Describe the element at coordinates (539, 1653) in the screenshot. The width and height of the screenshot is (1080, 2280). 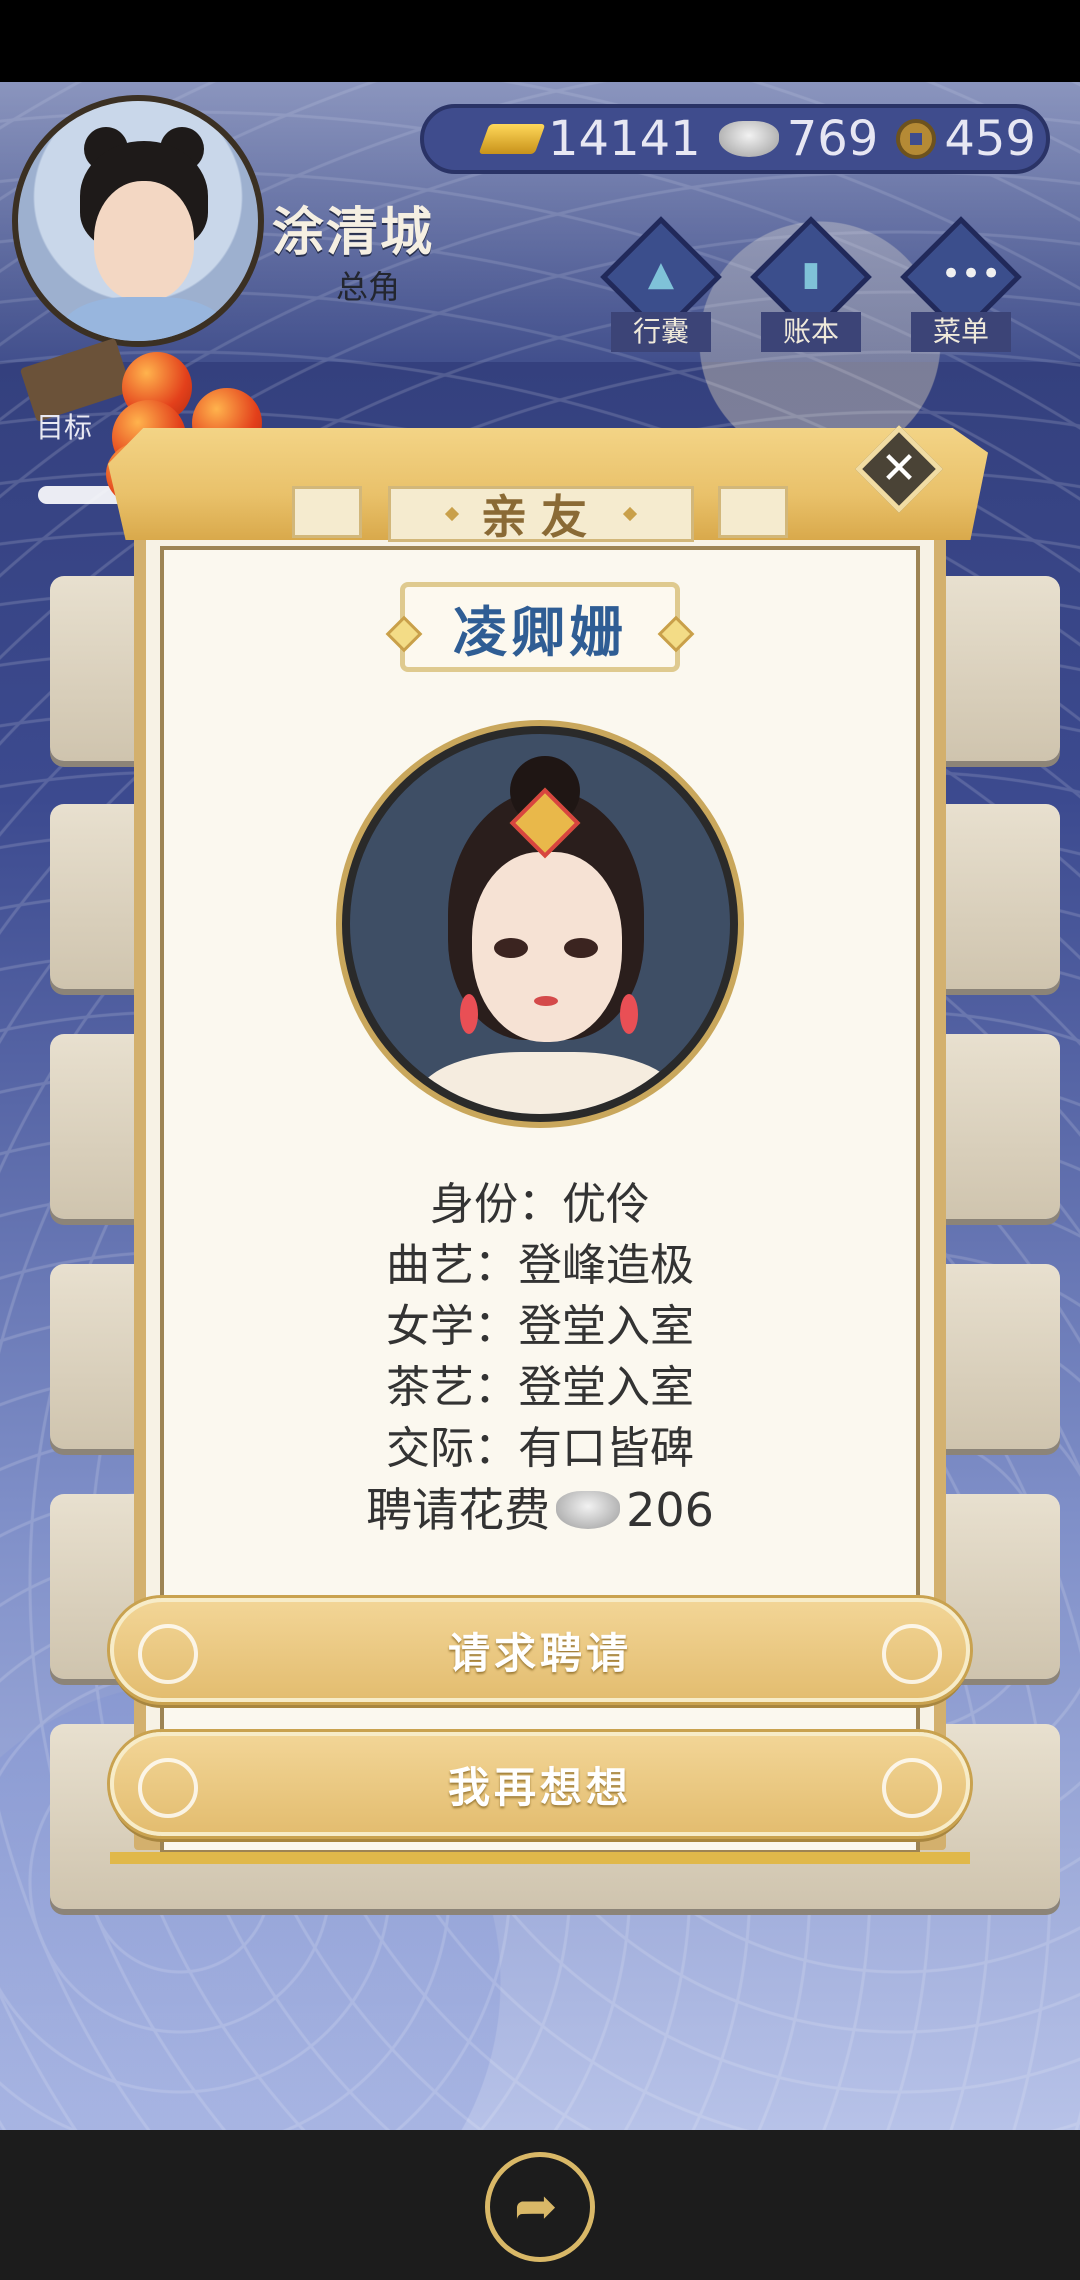
I see `request-hire-label: 请求聘请` at that location.